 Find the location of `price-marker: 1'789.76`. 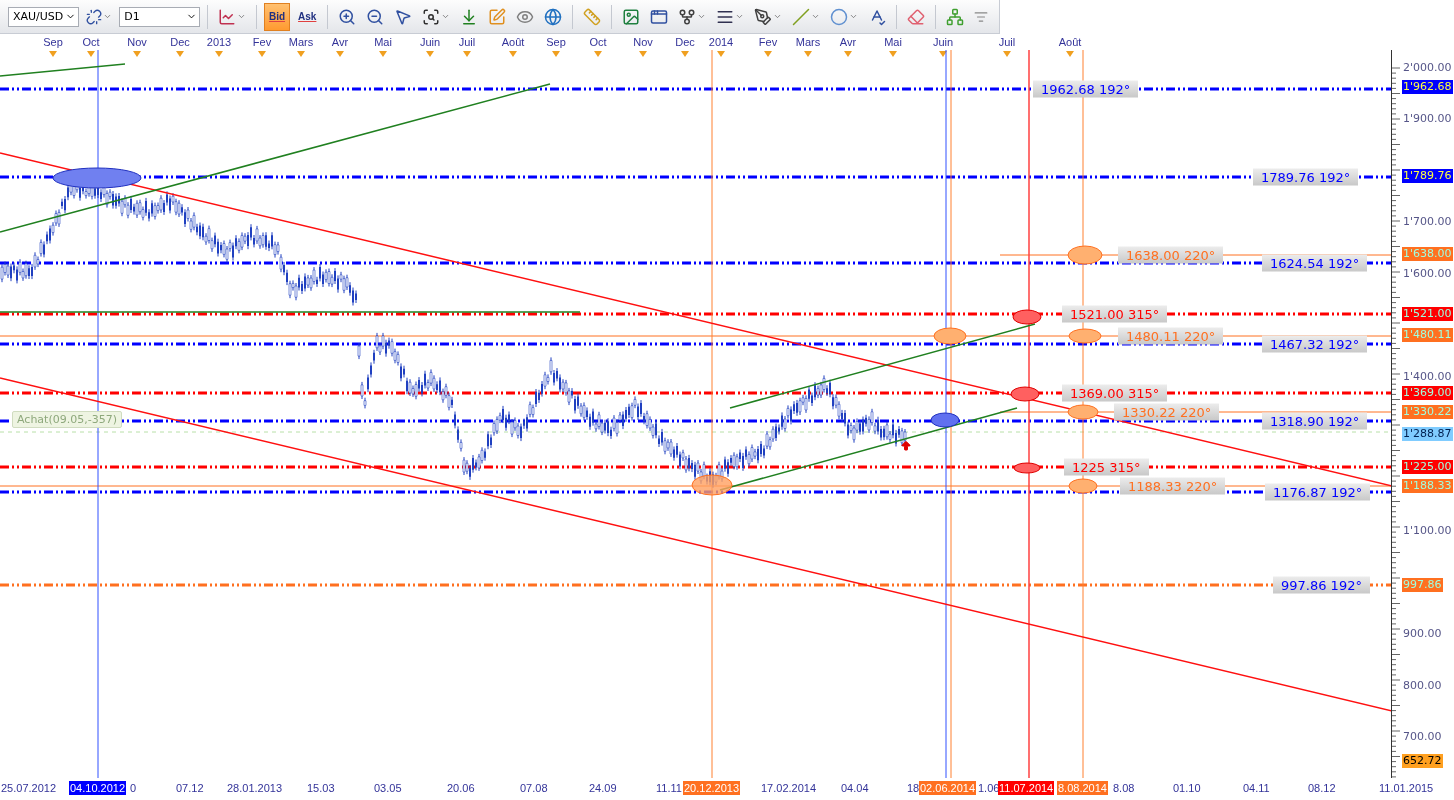

price-marker: 1'789.76 is located at coordinates (1427, 176).